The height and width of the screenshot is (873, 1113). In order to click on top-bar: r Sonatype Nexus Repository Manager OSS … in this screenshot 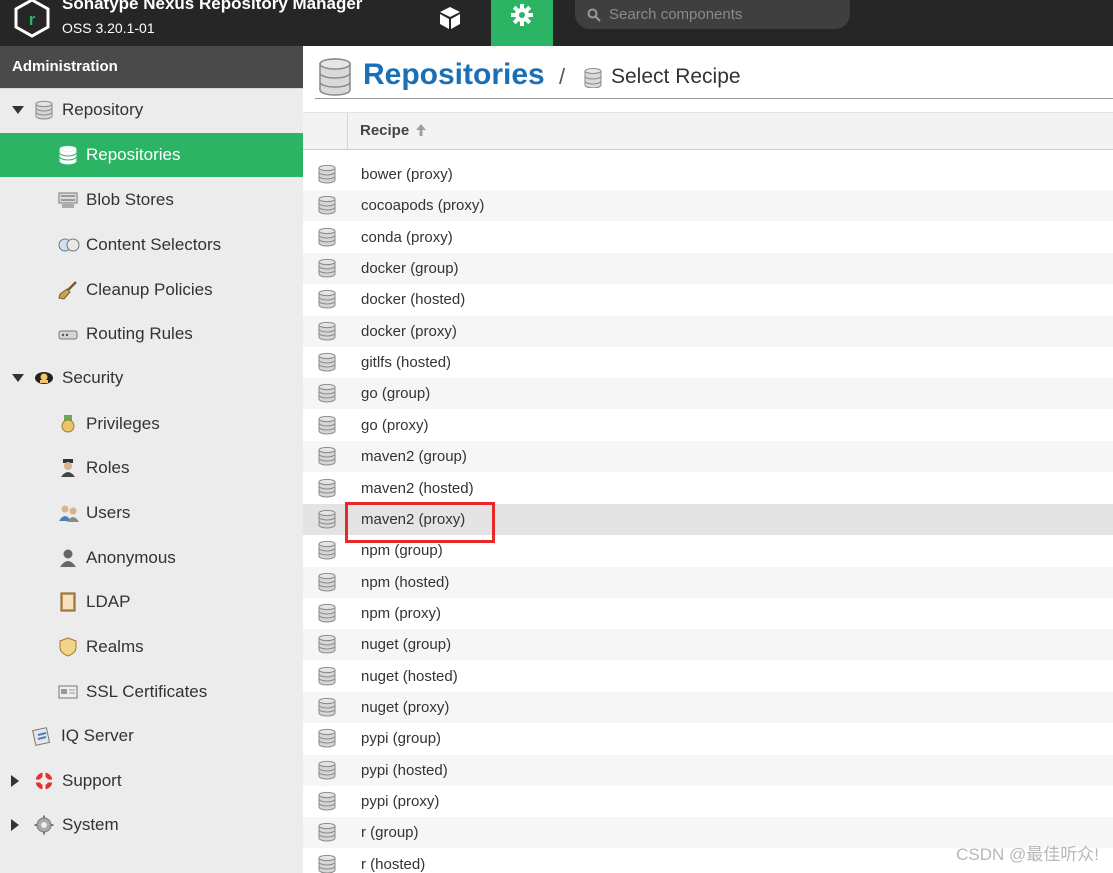, I will do `click(556, 23)`.